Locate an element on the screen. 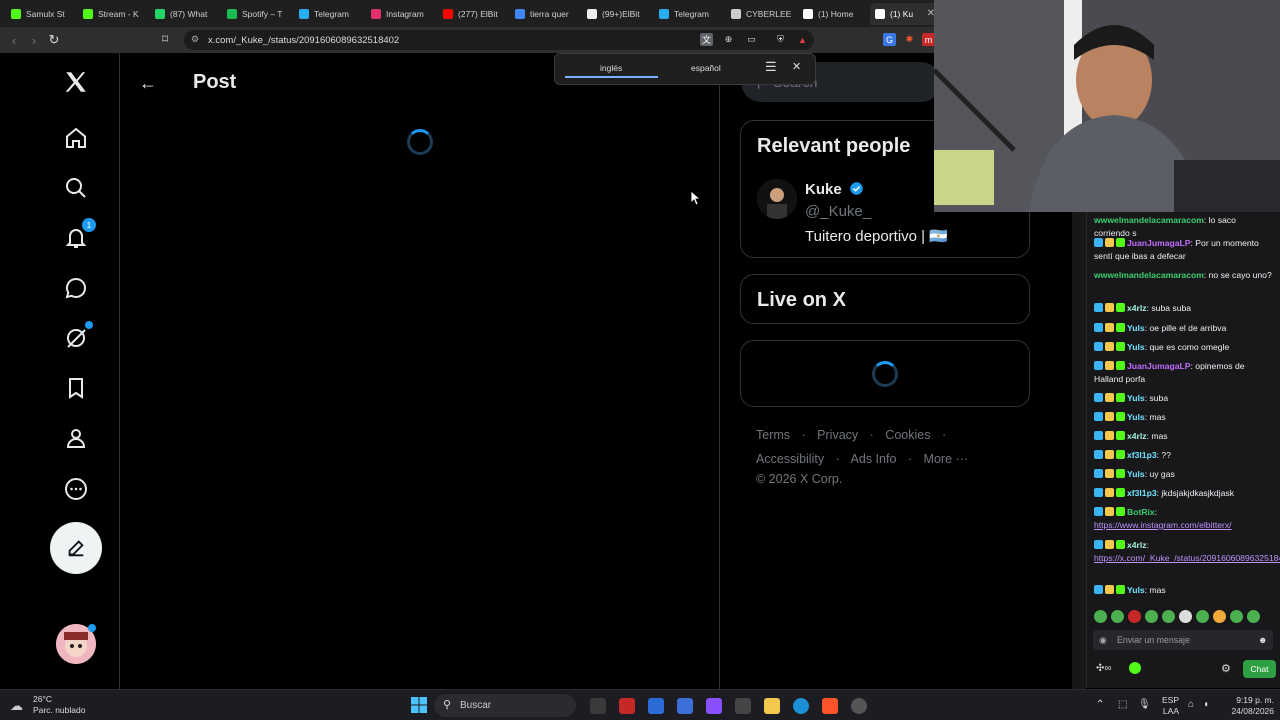  taskbar-search: Buscar is located at coordinates (505, 705).